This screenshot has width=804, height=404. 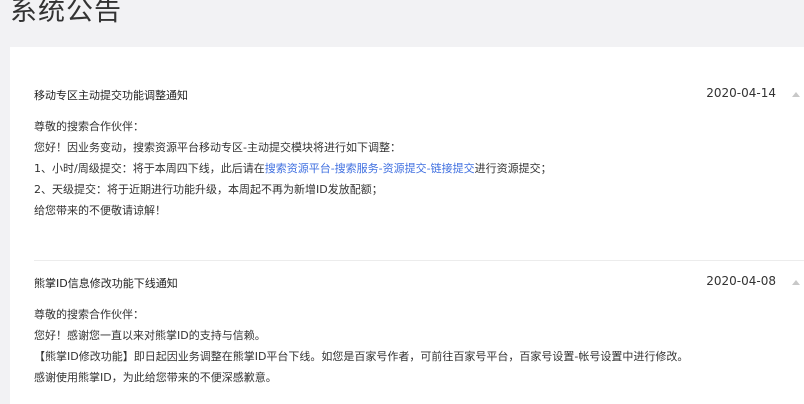 What do you see at coordinates (208, 189) in the screenshot?
I see `notice-item-2: 2、天级提交：将于近期进行功能升级，本周起不再为新增ID发放配额；` at bounding box center [208, 189].